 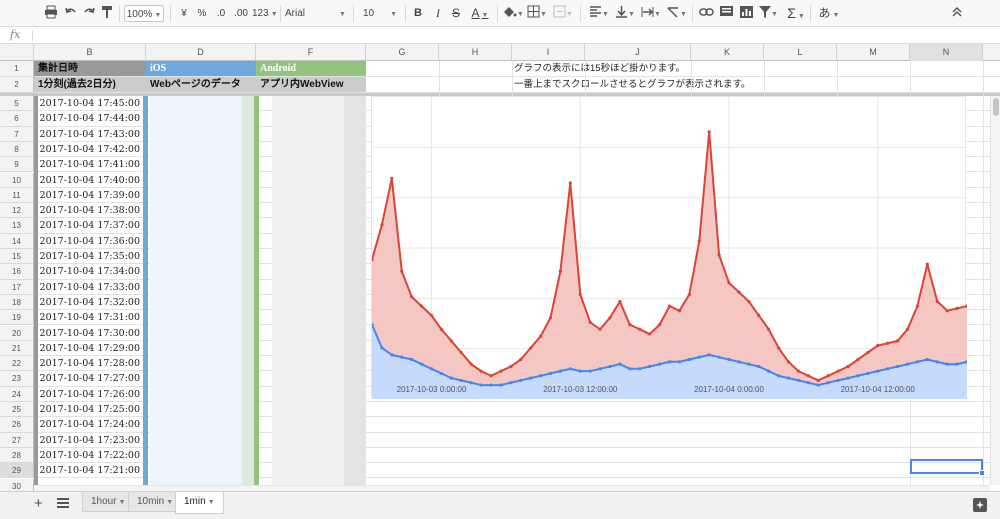 What do you see at coordinates (90, 84) in the screenshot?
I see `b2-cell: 1分刻(過去2日分)` at bounding box center [90, 84].